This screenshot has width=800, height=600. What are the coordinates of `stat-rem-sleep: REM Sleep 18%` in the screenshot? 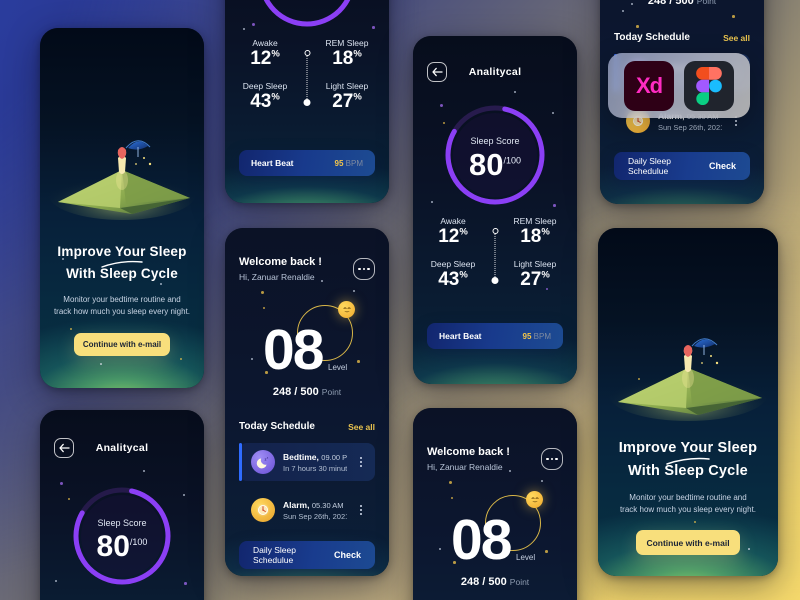 It's located at (347, 54).